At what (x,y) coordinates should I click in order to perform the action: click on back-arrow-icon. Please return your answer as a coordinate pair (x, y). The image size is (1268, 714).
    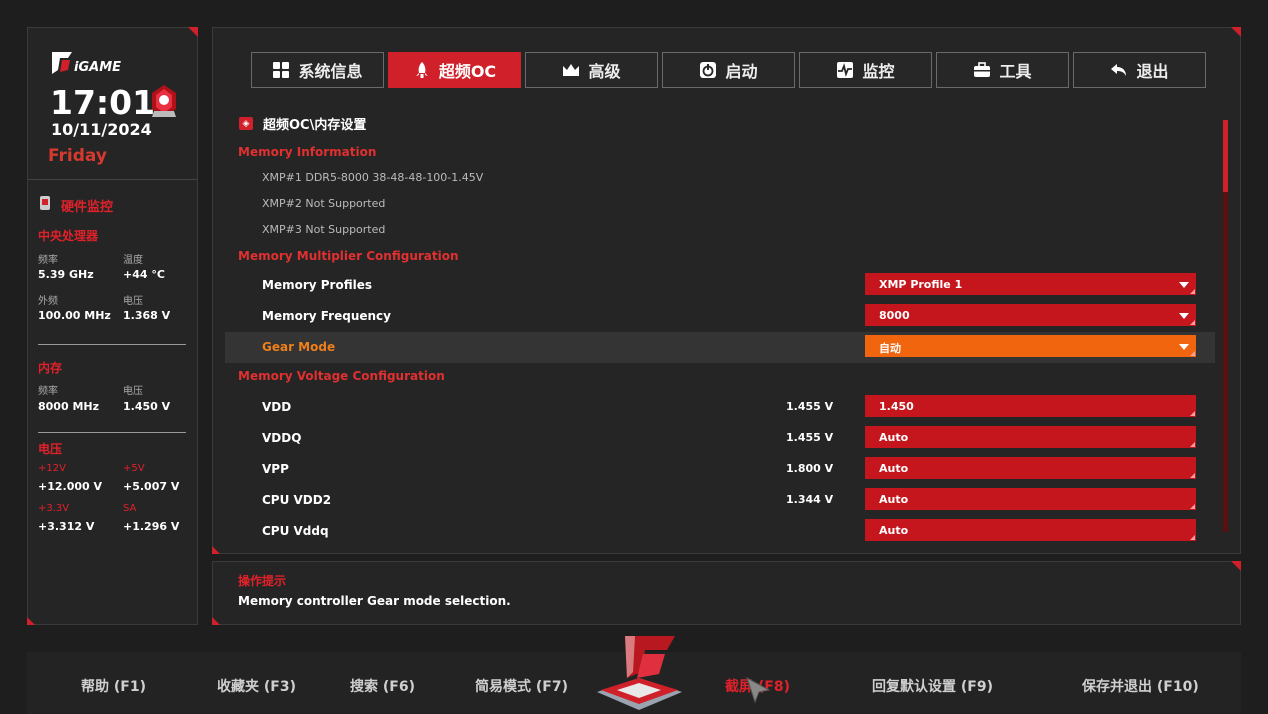
    Looking at the image, I should click on (1119, 70).